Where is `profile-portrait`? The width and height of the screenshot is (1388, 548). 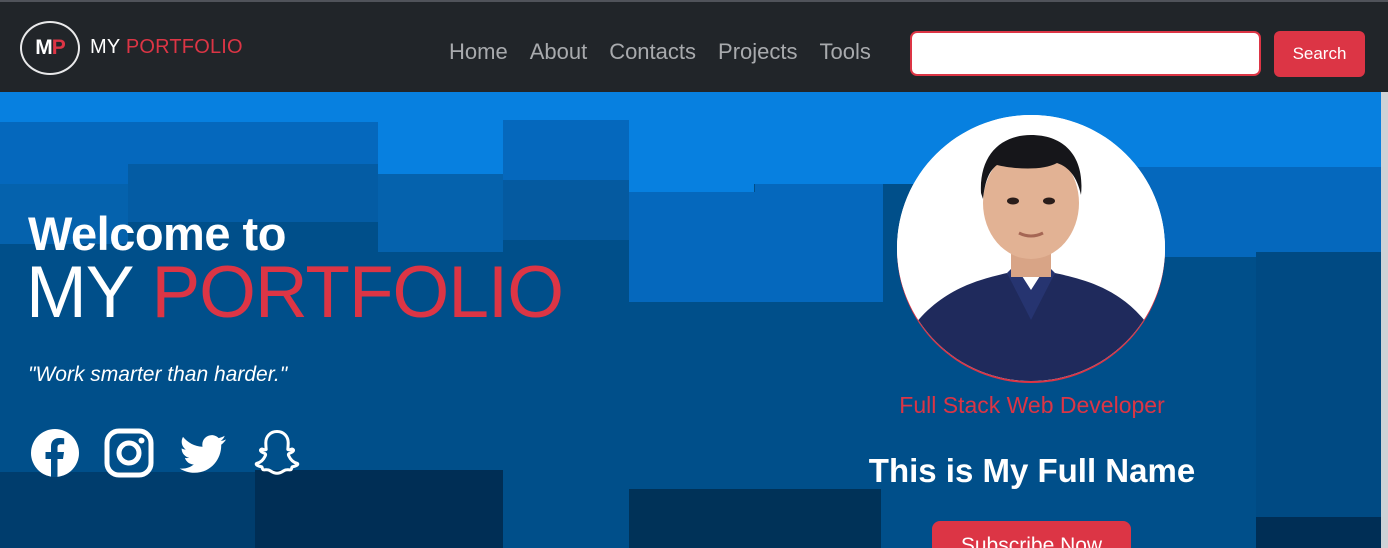 profile-portrait is located at coordinates (1031, 248).